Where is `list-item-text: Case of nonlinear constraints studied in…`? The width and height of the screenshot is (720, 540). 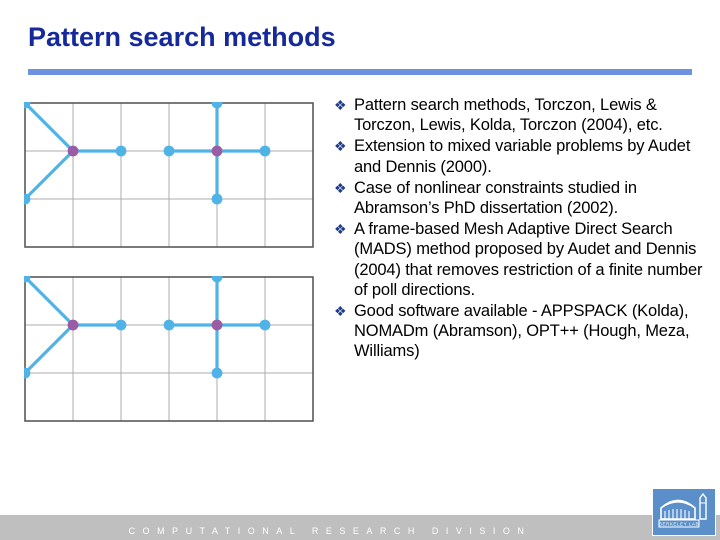 list-item-text: Case of nonlinear constraints studied in… is located at coordinates (495, 198).